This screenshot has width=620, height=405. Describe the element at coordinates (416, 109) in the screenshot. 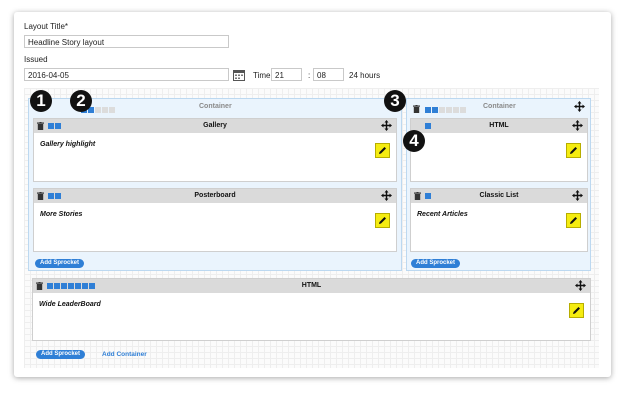

I see `trash-icon` at that location.